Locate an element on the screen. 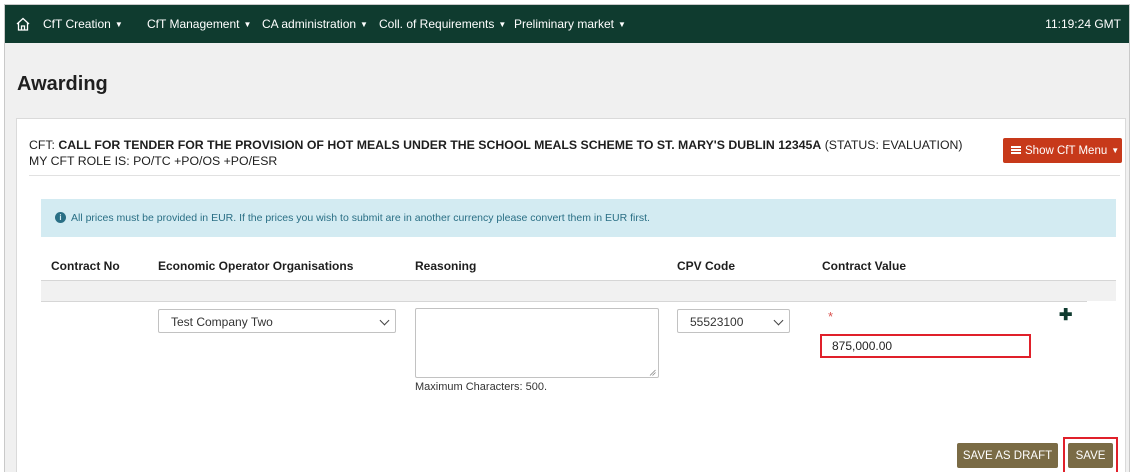 The width and height of the screenshot is (1134, 472). nav-preliminary-market: Preliminary market ▼ is located at coordinates (570, 24).